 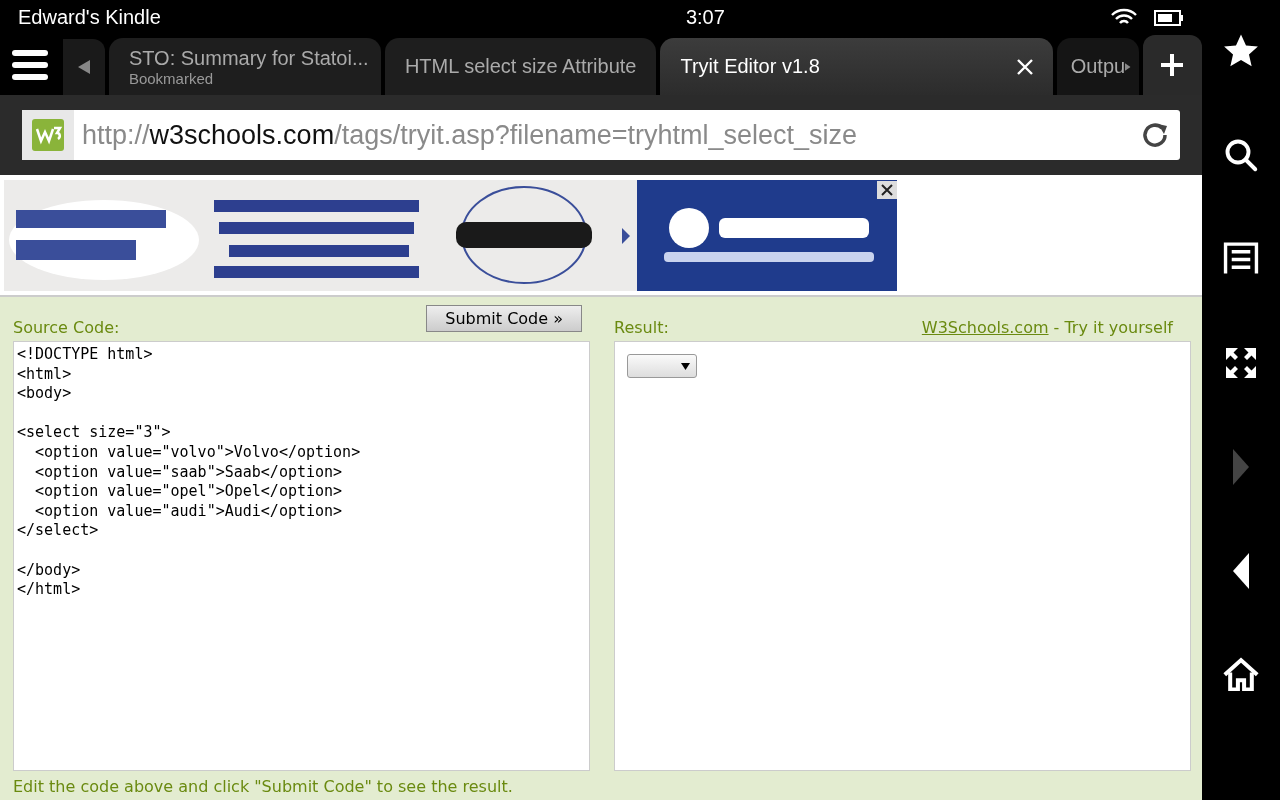 I want to click on battery-icon, so click(x=1169, y=17).